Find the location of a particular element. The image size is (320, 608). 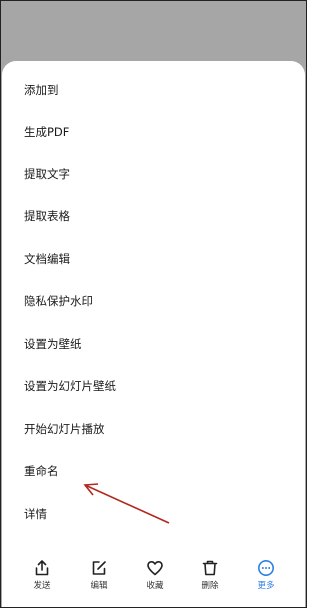

menu-item-generate-pdf: 生成PDF is located at coordinates (46, 132).